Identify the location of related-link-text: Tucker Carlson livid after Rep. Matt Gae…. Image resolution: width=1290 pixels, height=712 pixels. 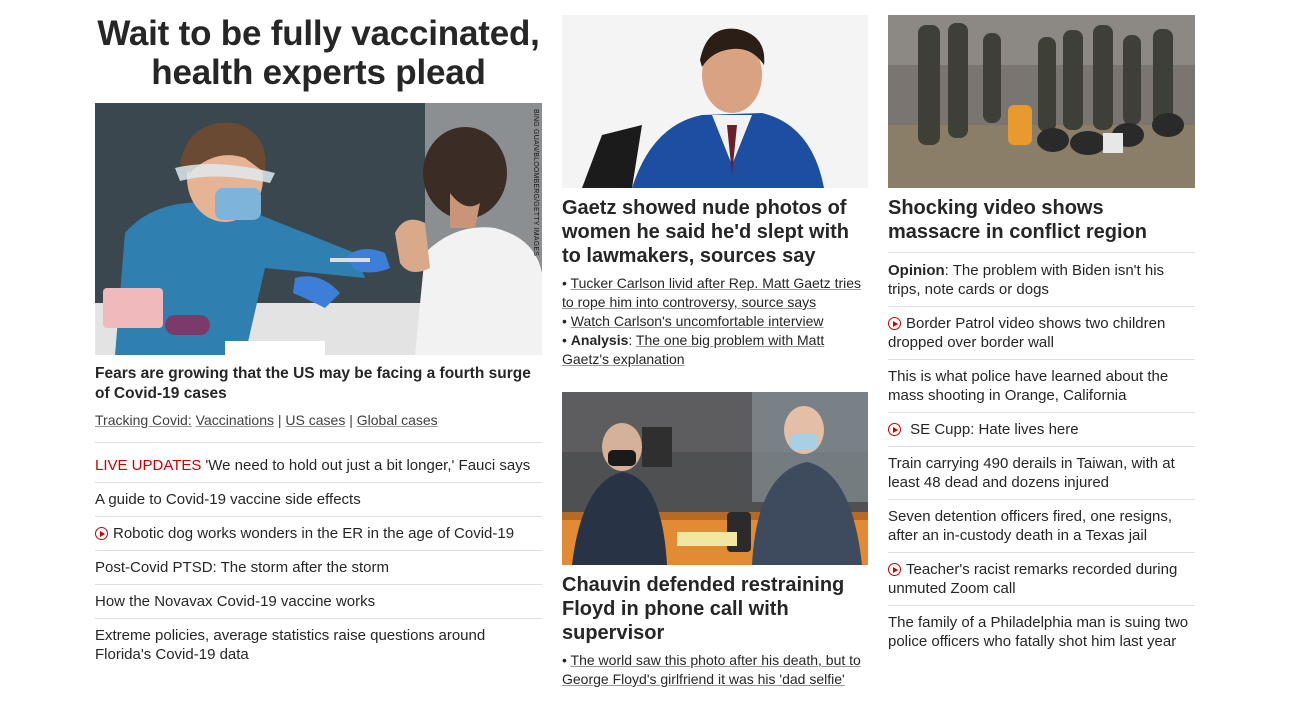
(711, 292).